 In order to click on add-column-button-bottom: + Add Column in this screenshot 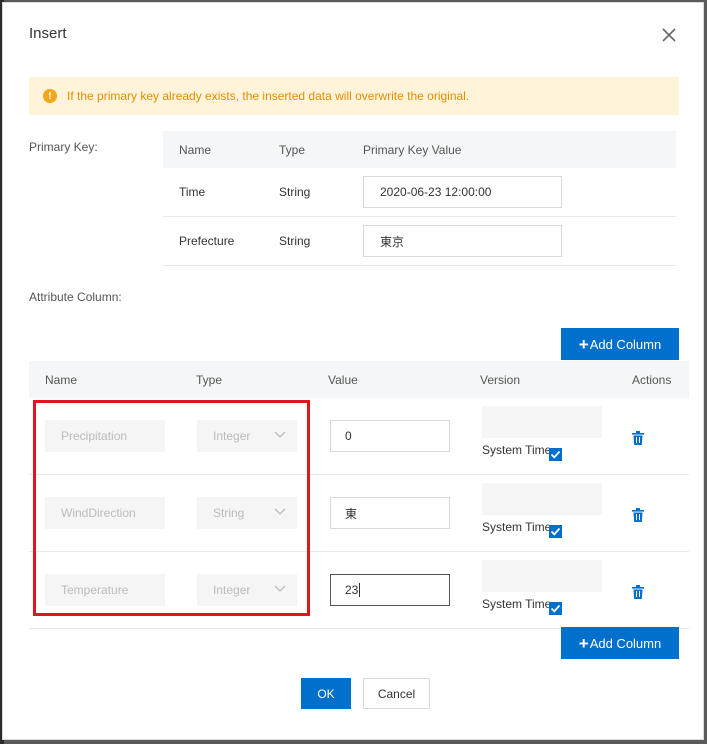, I will do `click(620, 643)`.